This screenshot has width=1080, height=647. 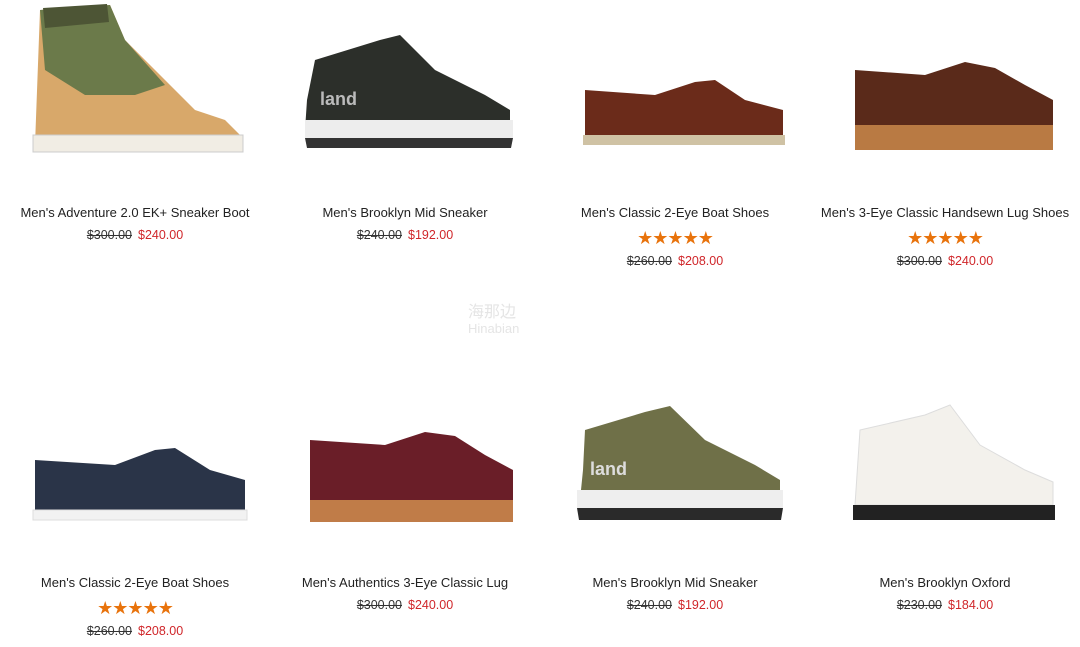 I want to click on product-name: Men's Authentics 3-Eye Classic Lug, so click(x=405, y=583).